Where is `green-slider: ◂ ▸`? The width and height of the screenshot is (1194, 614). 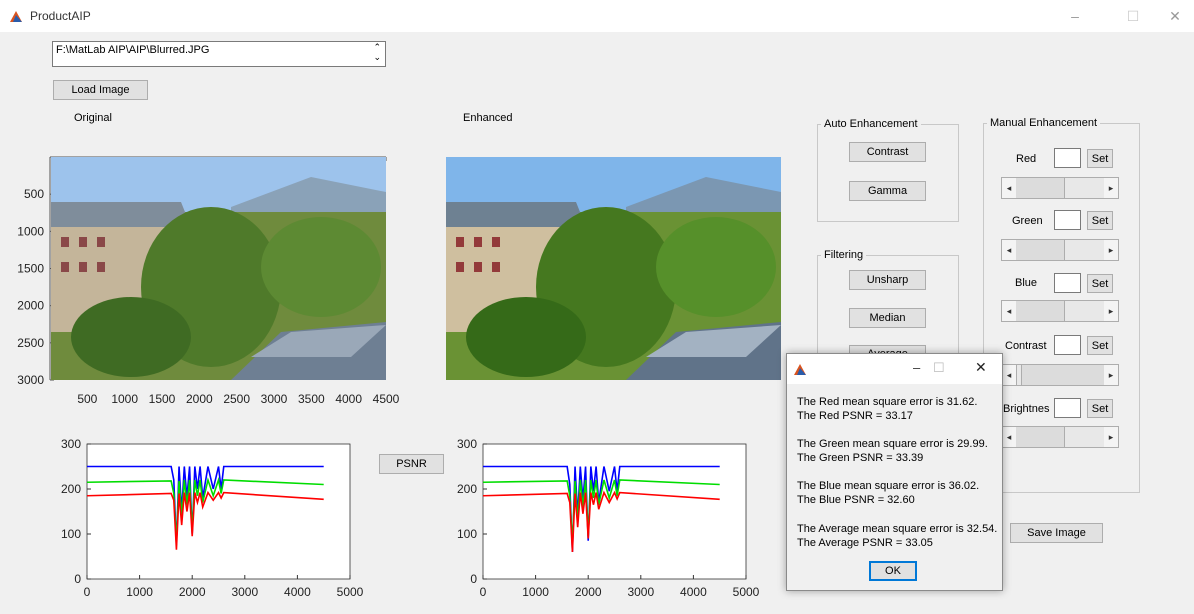 green-slider: ◂ ▸ is located at coordinates (1060, 250).